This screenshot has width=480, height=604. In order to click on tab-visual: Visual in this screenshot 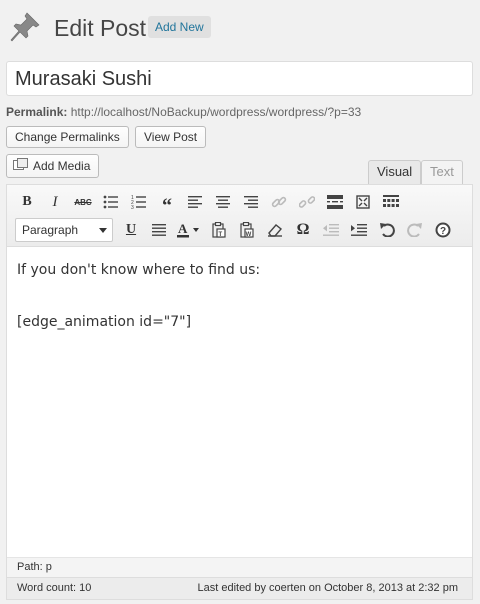, I will do `click(395, 172)`.